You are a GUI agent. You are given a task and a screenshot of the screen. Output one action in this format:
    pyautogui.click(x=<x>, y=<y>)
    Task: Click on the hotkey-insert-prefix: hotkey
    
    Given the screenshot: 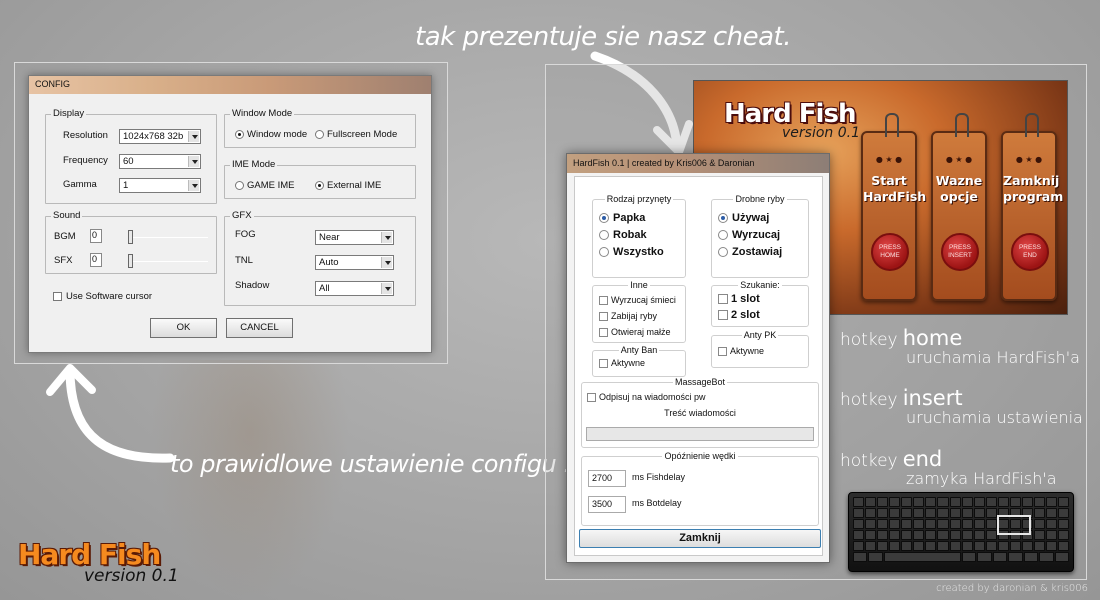 What is the action you would take?
    pyautogui.click(x=869, y=400)
    